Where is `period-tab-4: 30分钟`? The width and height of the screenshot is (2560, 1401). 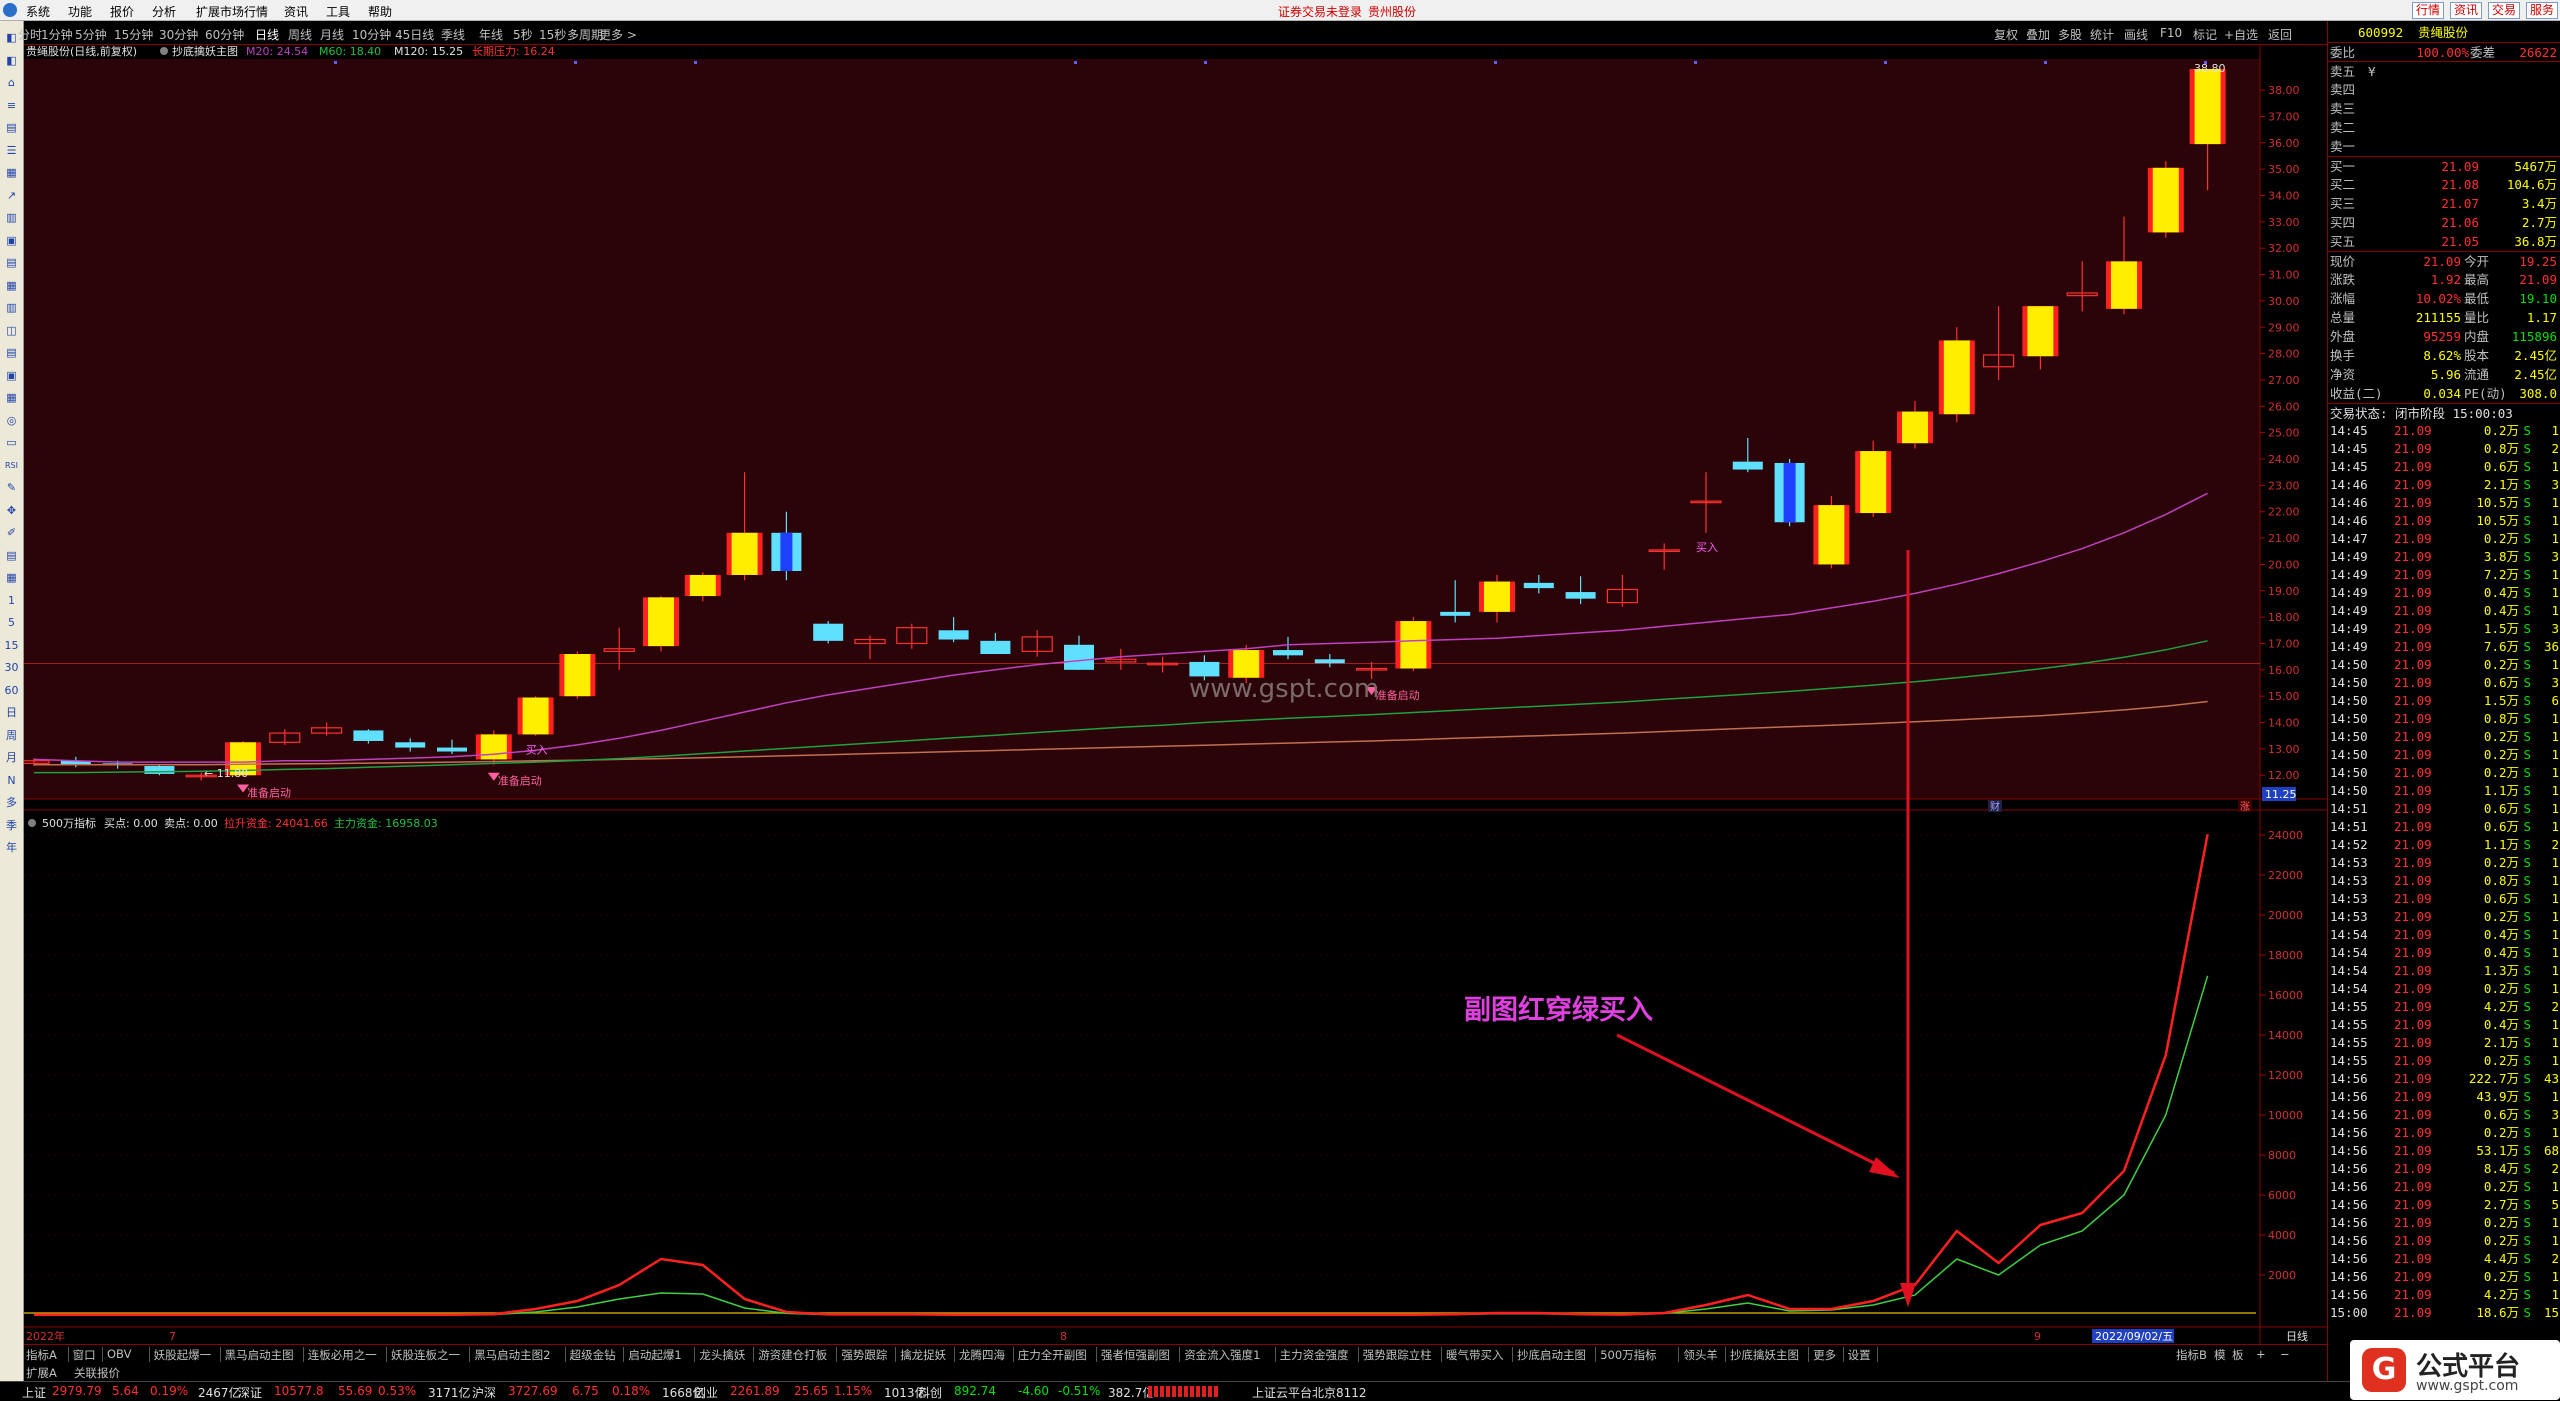 period-tab-4: 30分钟 is located at coordinates (178, 34).